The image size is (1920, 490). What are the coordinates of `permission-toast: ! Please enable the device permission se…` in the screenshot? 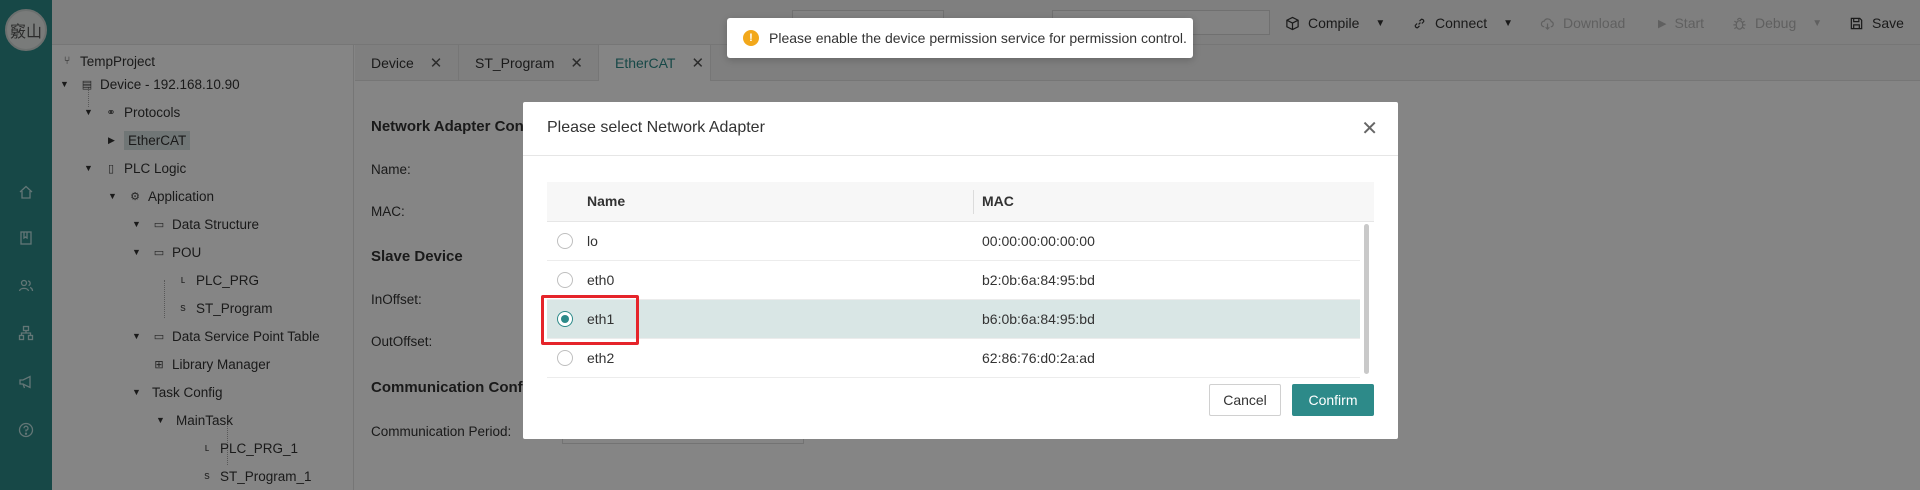 It's located at (960, 38).